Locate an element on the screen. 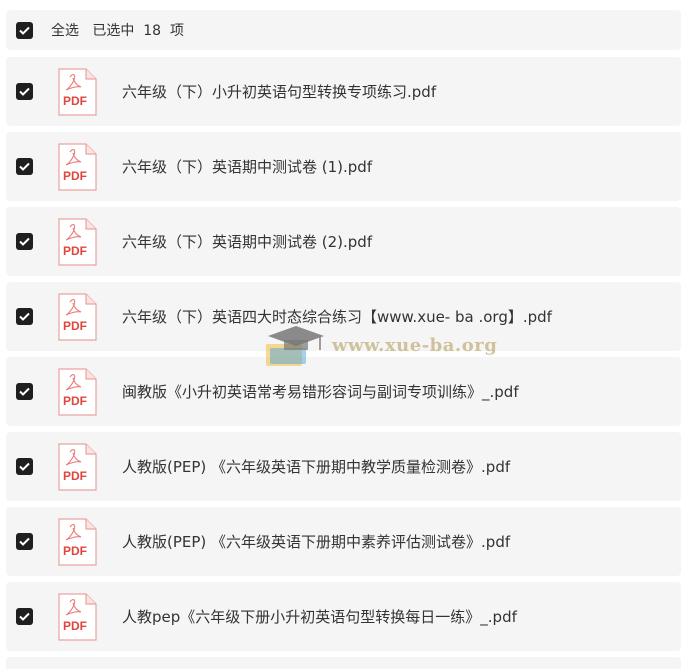 The image size is (682, 669). file-row-5: PDF 闽教版《小升初英语常考易错形容词与副词专项训练》_.pdf is located at coordinates (343, 391).